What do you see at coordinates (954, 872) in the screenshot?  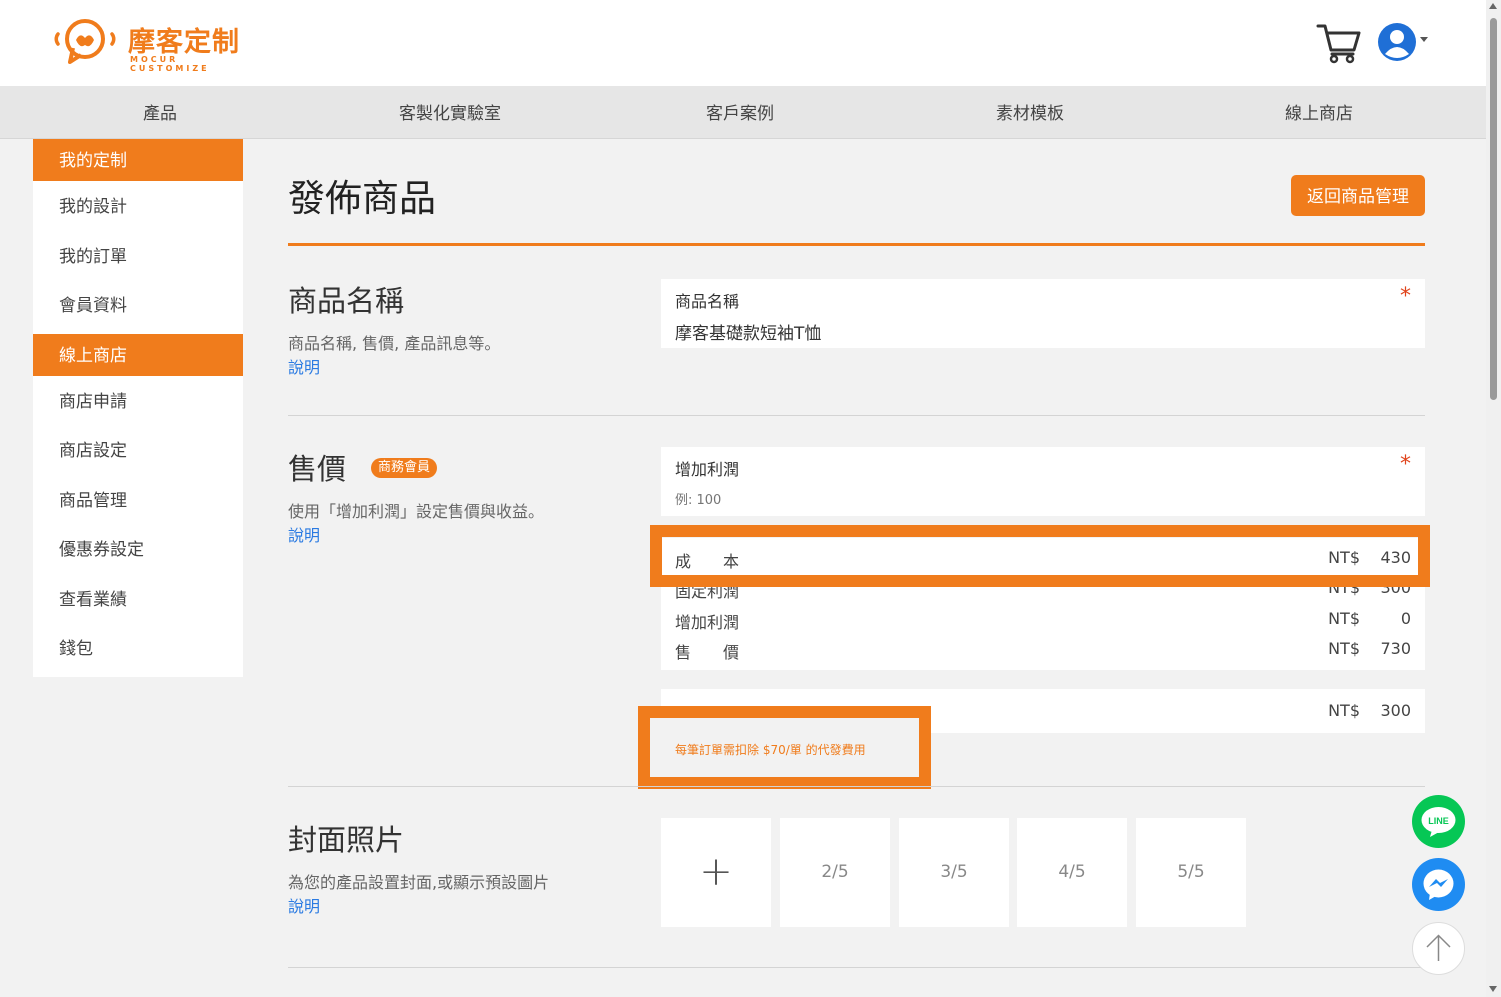 I see `photo-slot: 3/5` at bounding box center [954, 872].